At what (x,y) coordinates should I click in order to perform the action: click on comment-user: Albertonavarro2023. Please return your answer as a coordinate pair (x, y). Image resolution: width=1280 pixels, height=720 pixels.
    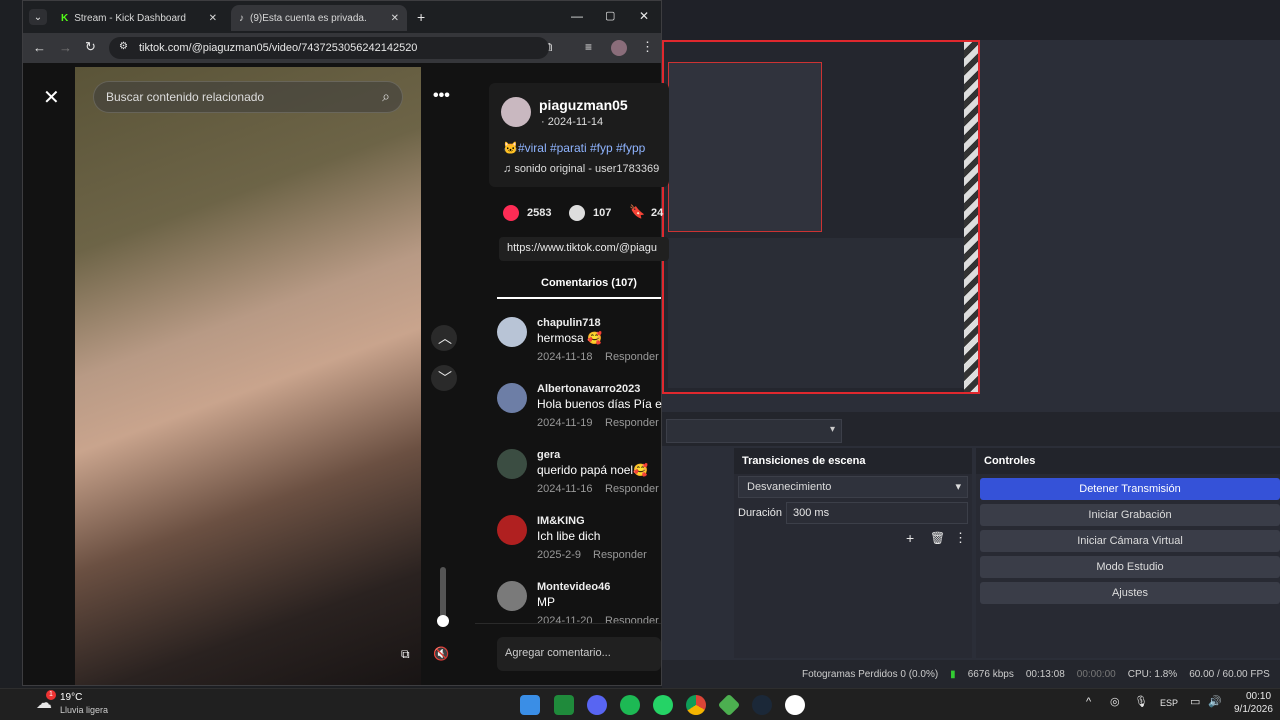
    Looking at the image, I should click on (588, 389).